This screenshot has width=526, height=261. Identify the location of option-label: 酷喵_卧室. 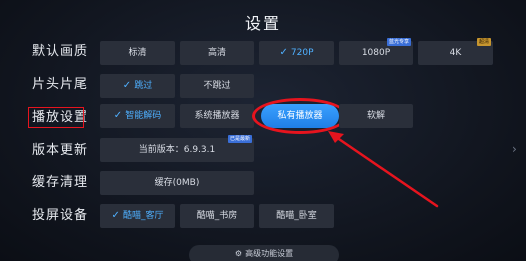
(296, 216).